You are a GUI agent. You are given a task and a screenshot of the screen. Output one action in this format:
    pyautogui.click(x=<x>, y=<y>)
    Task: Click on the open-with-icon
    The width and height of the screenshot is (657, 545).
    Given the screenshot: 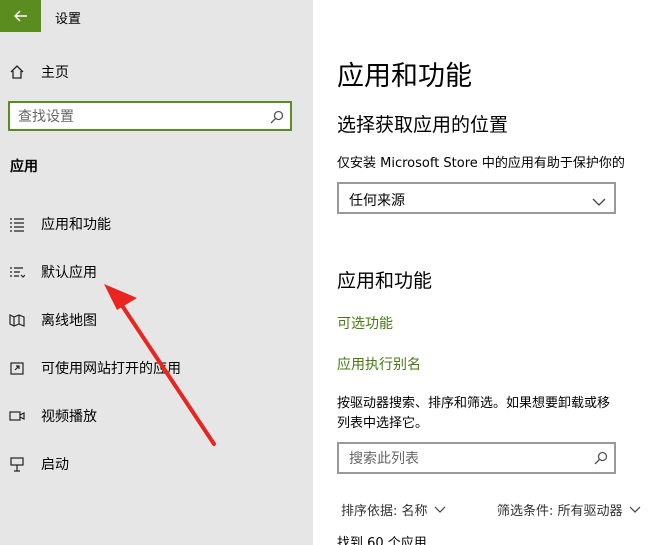 What is the action you would take?
    pyautogui.click(x=17, y=368)
    